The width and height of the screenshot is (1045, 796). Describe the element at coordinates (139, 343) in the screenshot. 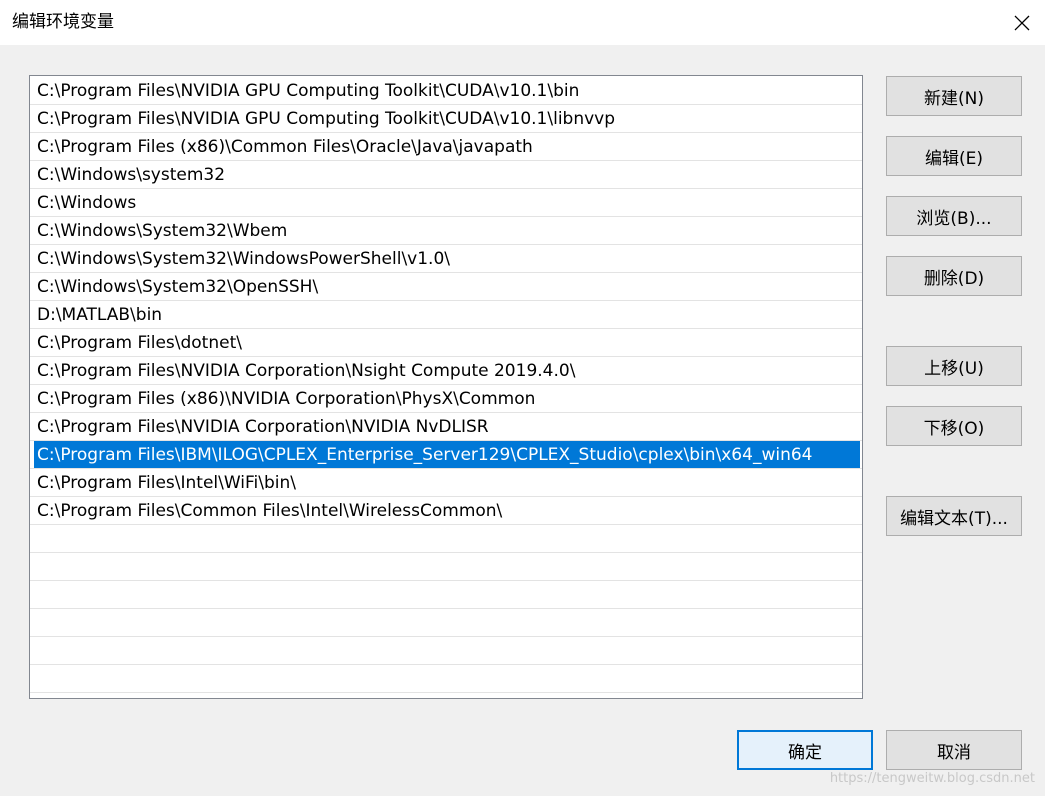

I see `list-item-label: C:\Program Files\dotnet\` at that location.